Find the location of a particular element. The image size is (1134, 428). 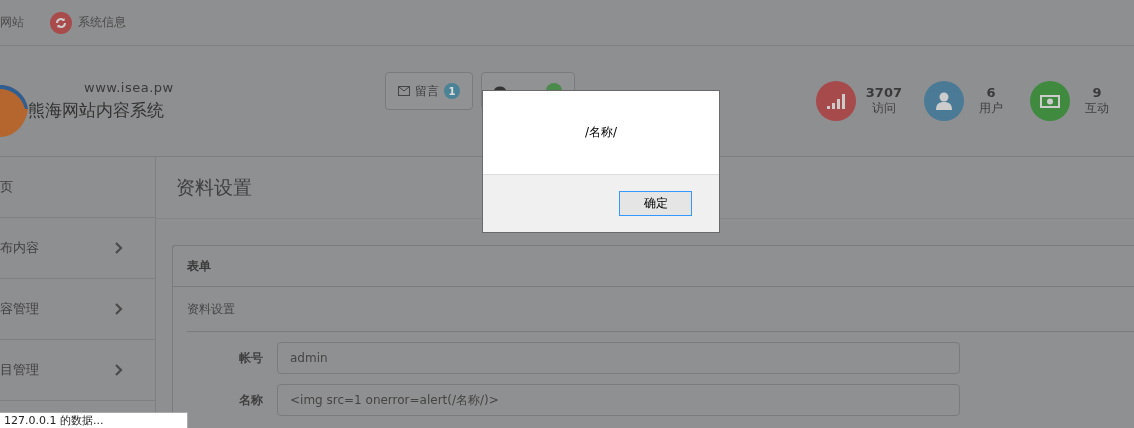

user-icon is located at coordinates (944, 101).